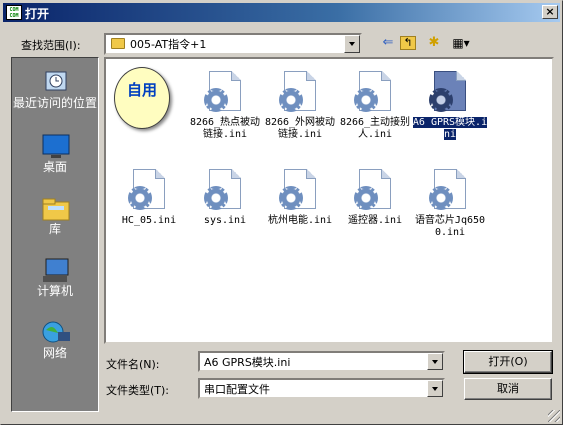 The image size is (563, 425). Describe the element at coordinates (118, 43) in the screenshot. I see `folder-icon` at that location.